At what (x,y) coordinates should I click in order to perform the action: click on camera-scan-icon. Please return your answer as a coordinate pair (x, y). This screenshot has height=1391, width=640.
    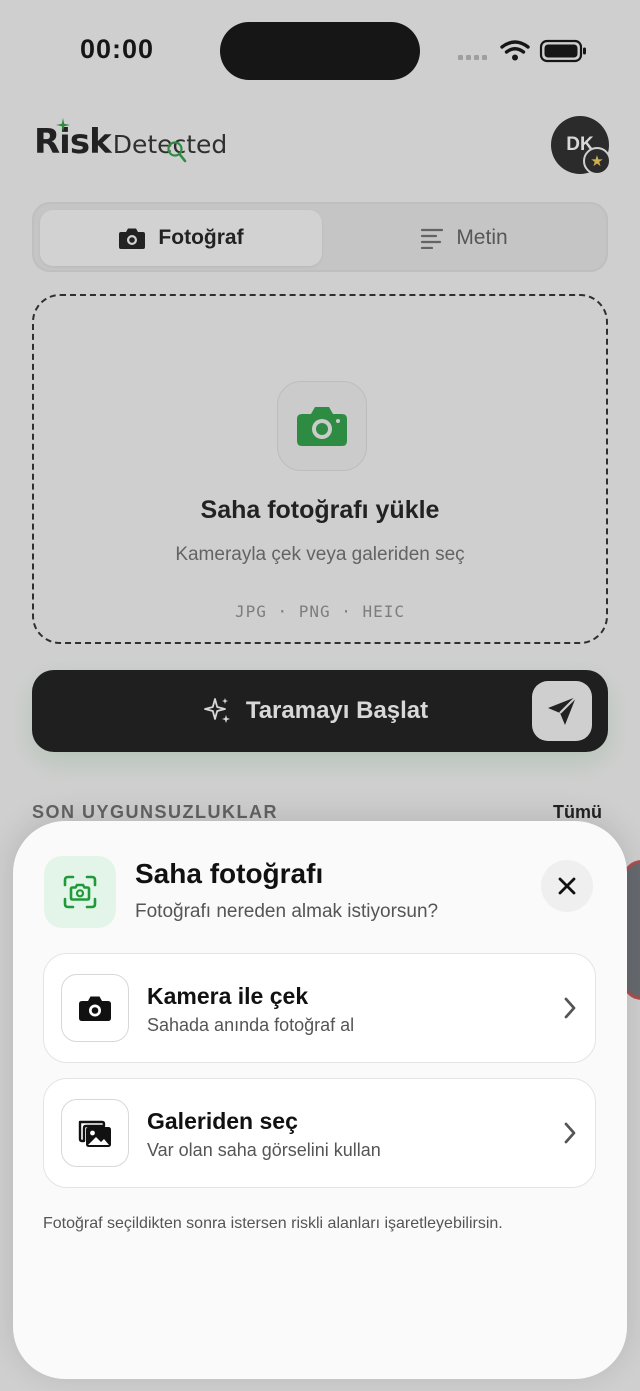
    Looking at the image, I should click on (80, 892).